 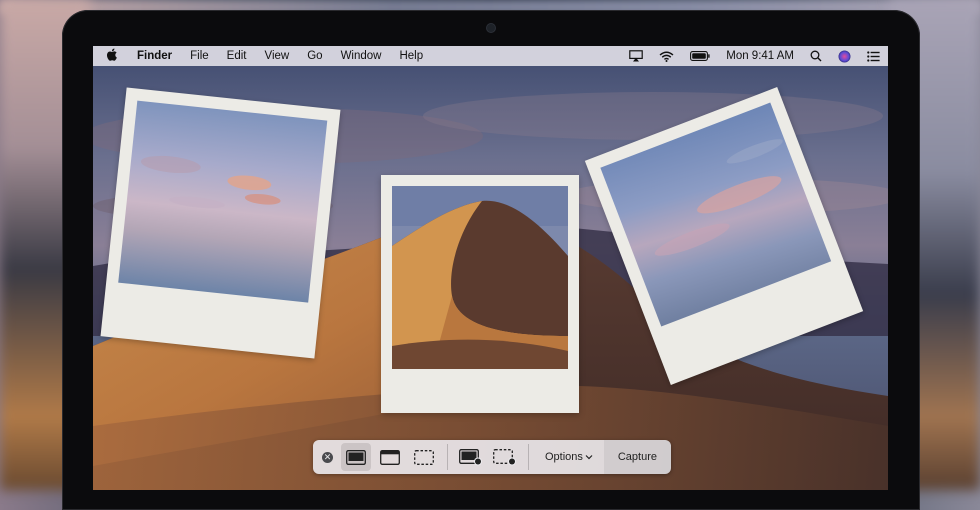 What do you see at coordinates (844, 56) in the screenshot?
I see `siri-icon` at bounding box center [844, 56].